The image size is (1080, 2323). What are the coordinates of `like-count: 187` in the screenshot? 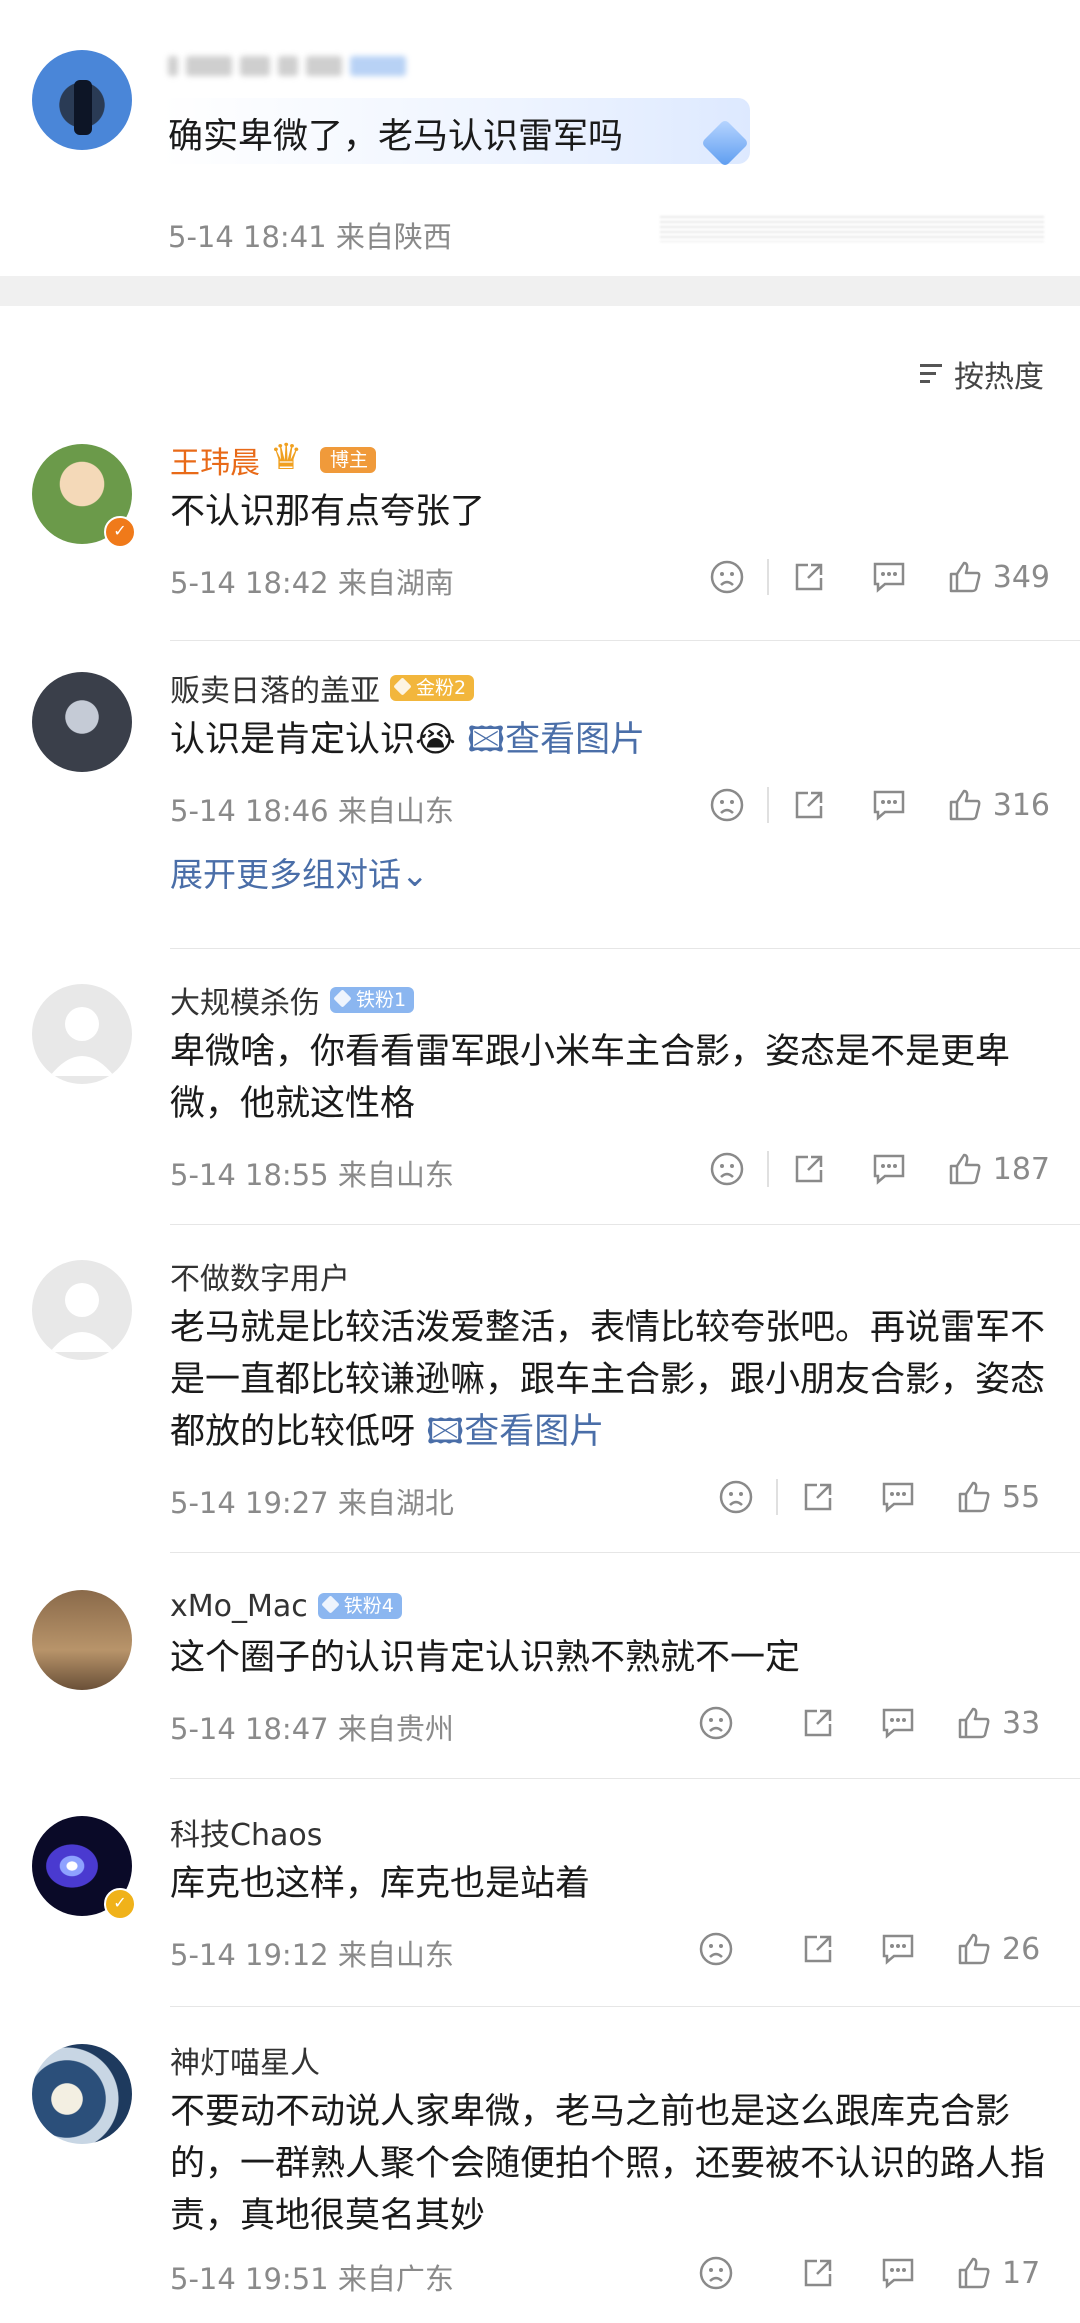 It's located at (1021, 1169).